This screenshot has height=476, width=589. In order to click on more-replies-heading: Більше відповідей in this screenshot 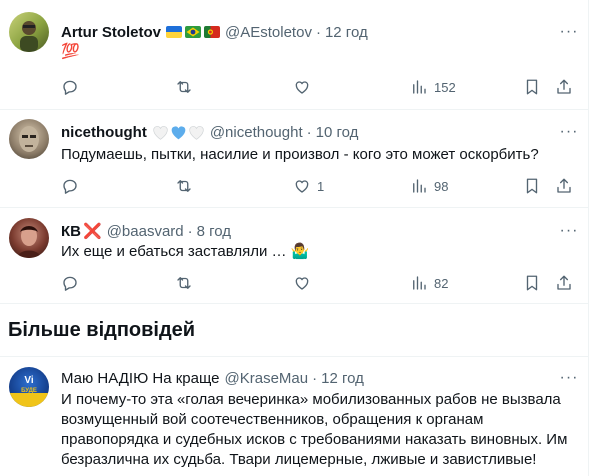, I will do `click(102, 330)`.